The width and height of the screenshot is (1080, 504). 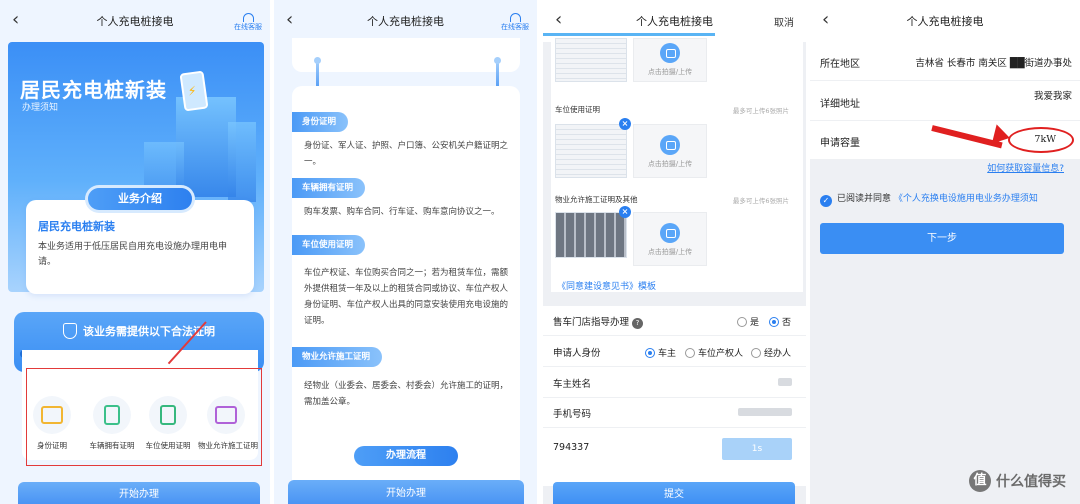 I want to click on hero-subtitle: 办理须知, so click(x=40, y=108).